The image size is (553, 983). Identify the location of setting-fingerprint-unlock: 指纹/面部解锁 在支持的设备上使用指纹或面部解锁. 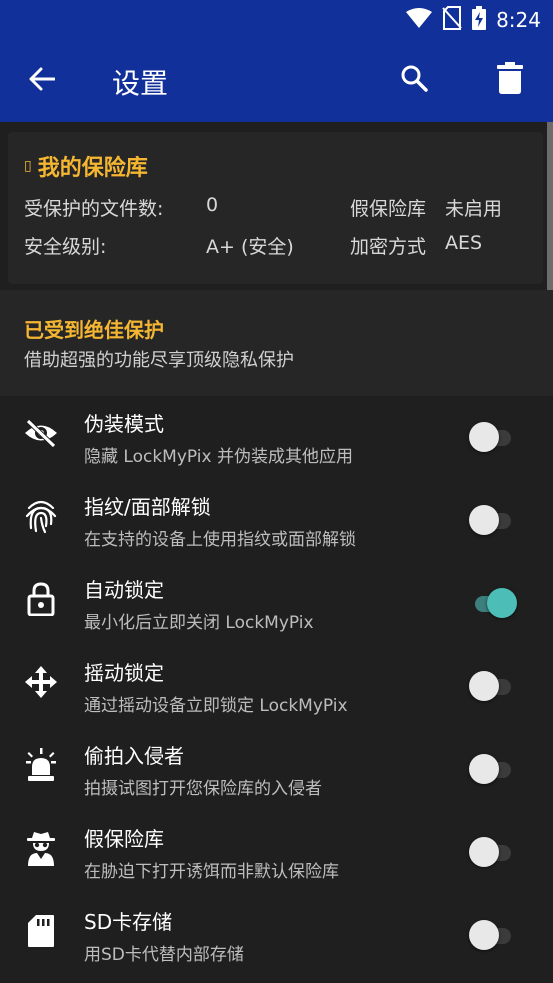
(276, 520).